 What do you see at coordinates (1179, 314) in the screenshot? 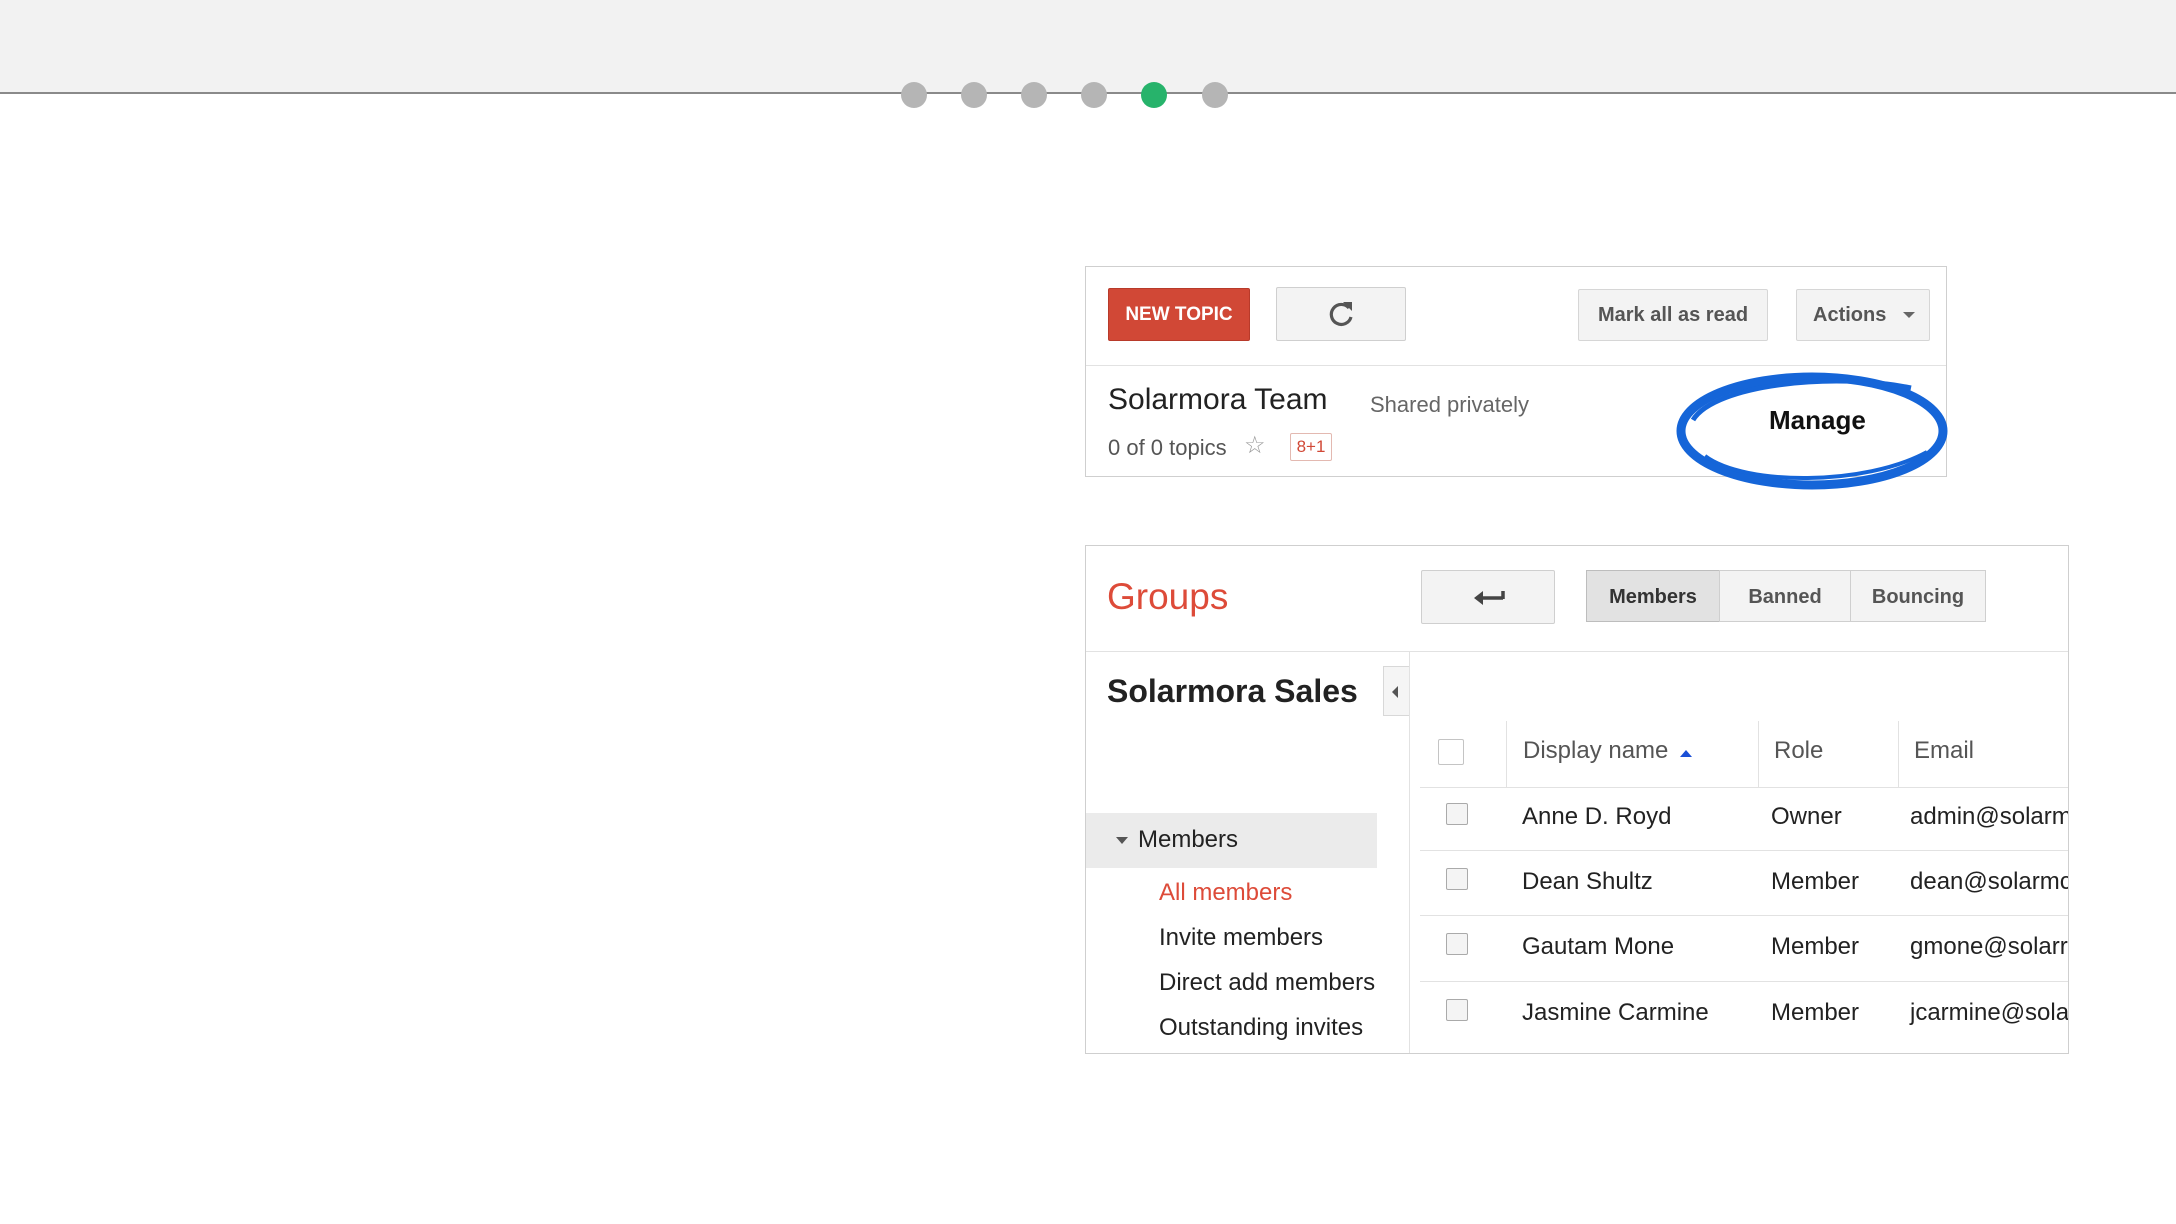
I see `new-topic-button: NEW TOPIC` at bounding box center [1179, 314].